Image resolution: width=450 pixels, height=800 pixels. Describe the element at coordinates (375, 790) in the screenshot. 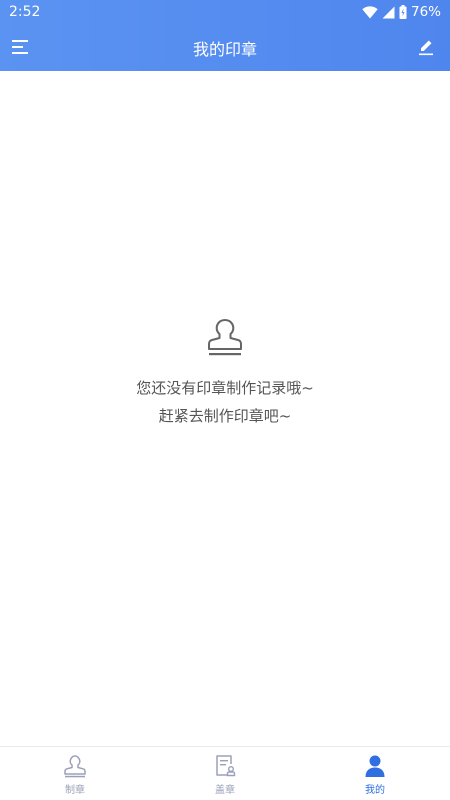

I see `tab-label: 我的` at that location.